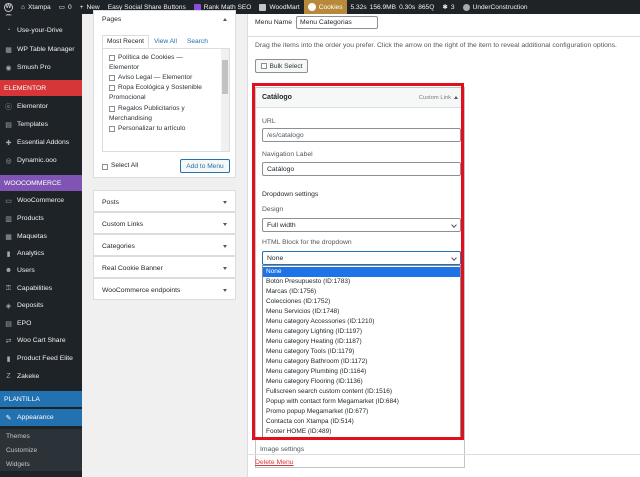 This screenshot has width=640, height=477. Describe the element at coordinates (281, 66) in the screenshot. I see `bulk-select-button: Bulk Select` at that location.